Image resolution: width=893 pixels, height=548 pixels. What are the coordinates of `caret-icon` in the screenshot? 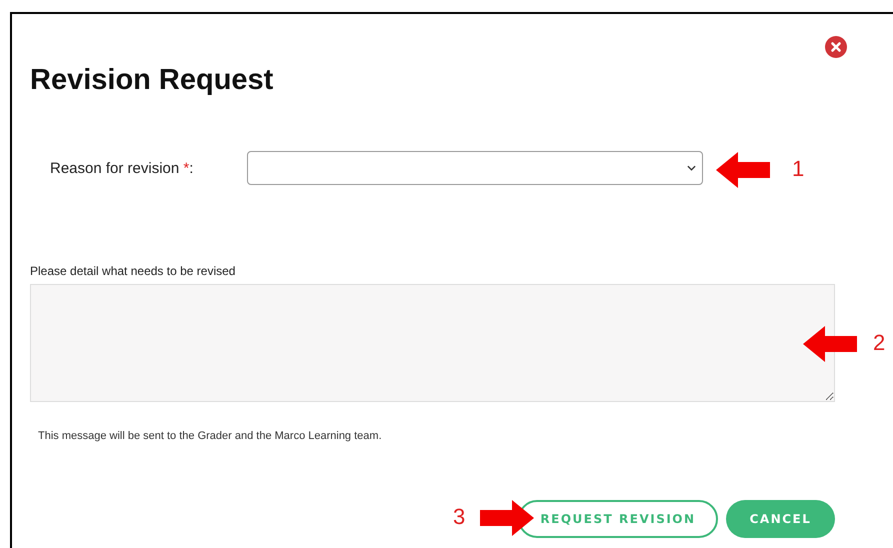 It's located at (691, 168).